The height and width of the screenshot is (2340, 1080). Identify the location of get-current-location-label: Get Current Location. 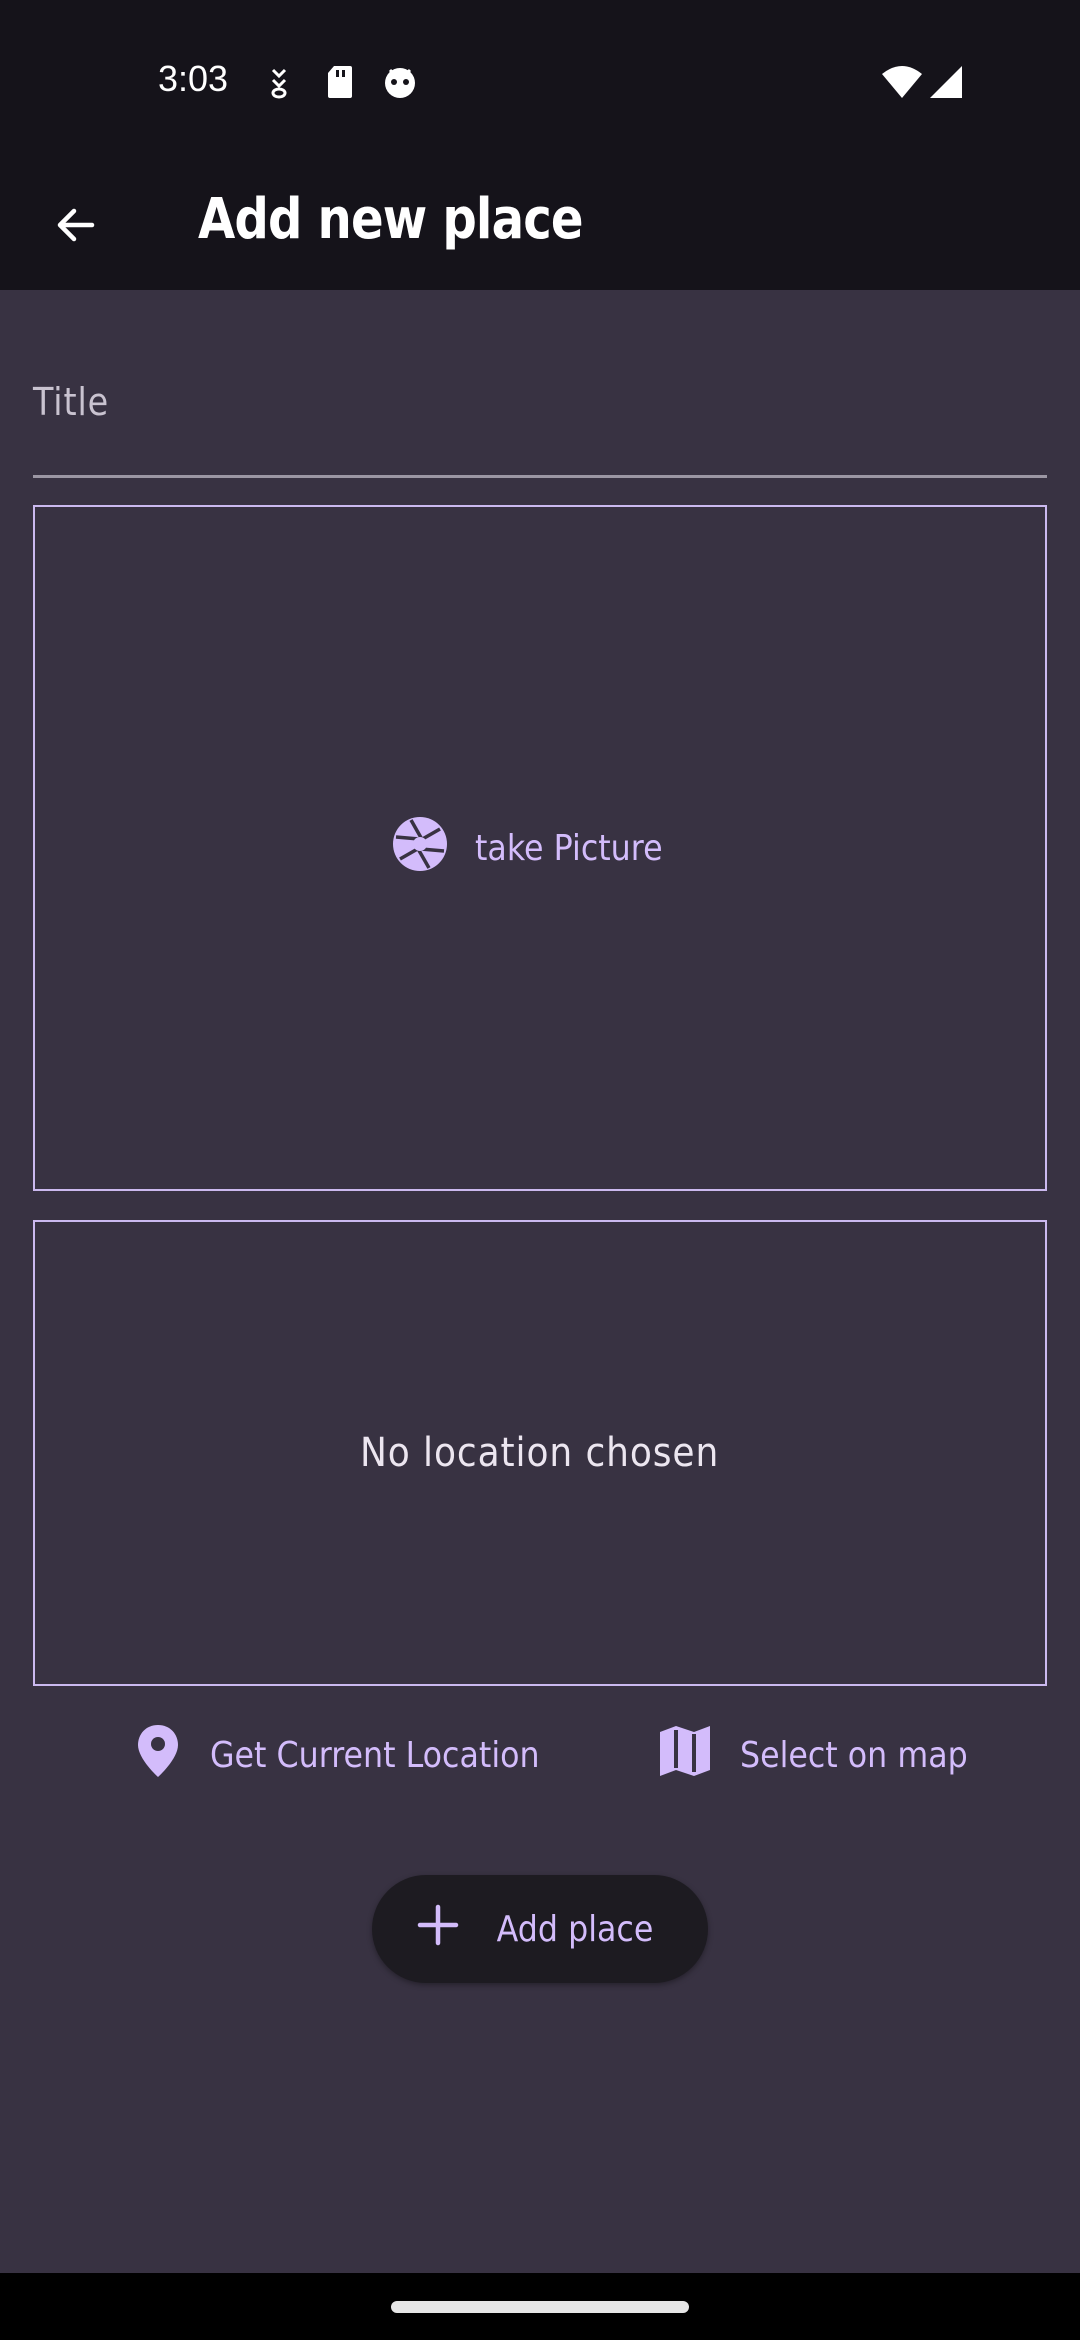
(375, 1755).